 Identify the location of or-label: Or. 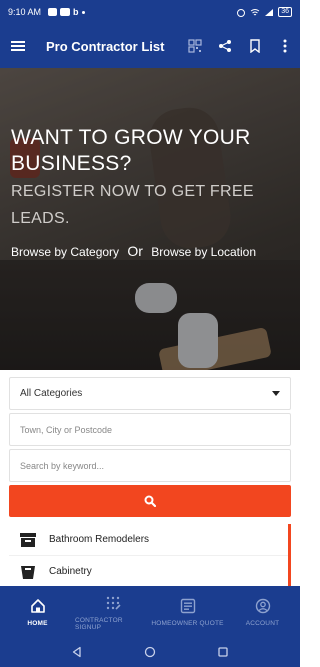
(135, 251).